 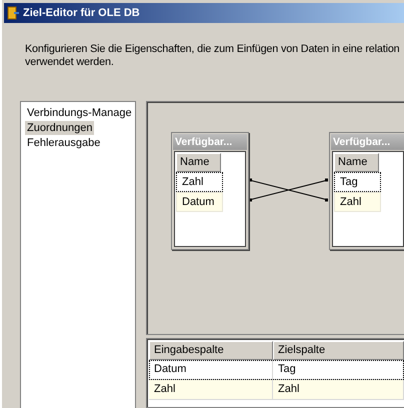 I want to click on description-text: Konfigurieren Sie die Eigenschaften, die zum Einfügen von Daten in eine relation verwendet werden., so click(x=213, y=56).